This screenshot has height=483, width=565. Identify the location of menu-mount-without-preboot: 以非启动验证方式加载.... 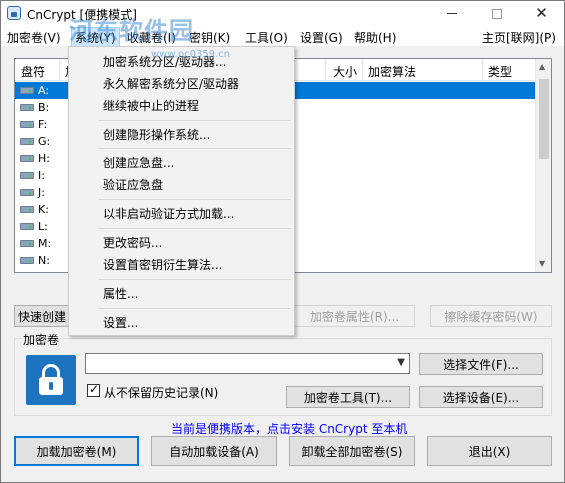
(168, 213).